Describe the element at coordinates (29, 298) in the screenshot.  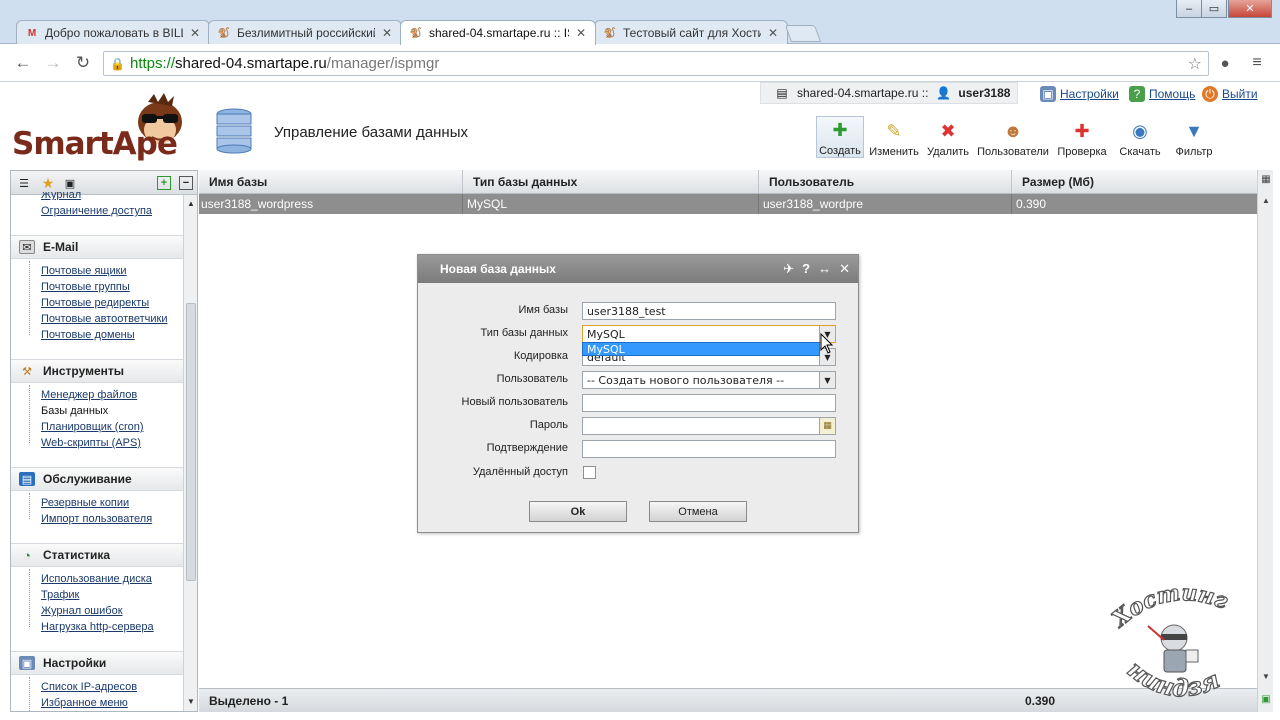
I see `tree-line` at that location.